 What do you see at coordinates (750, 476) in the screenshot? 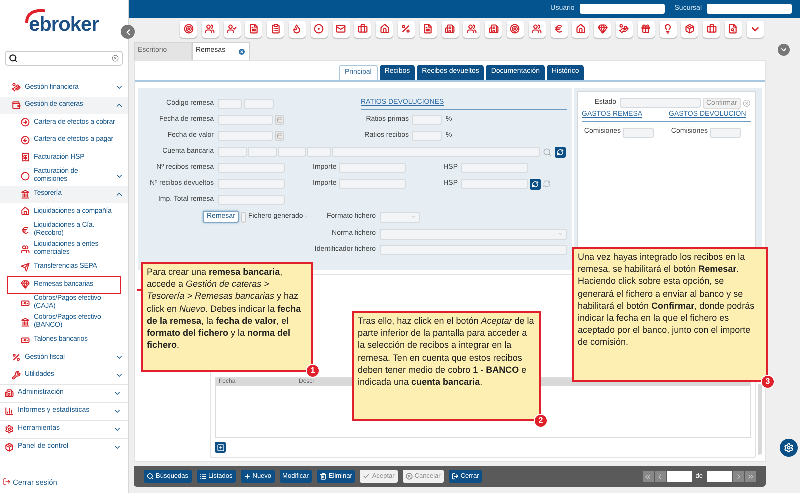
I see `last-page-button` at bounding box center [750, 476].